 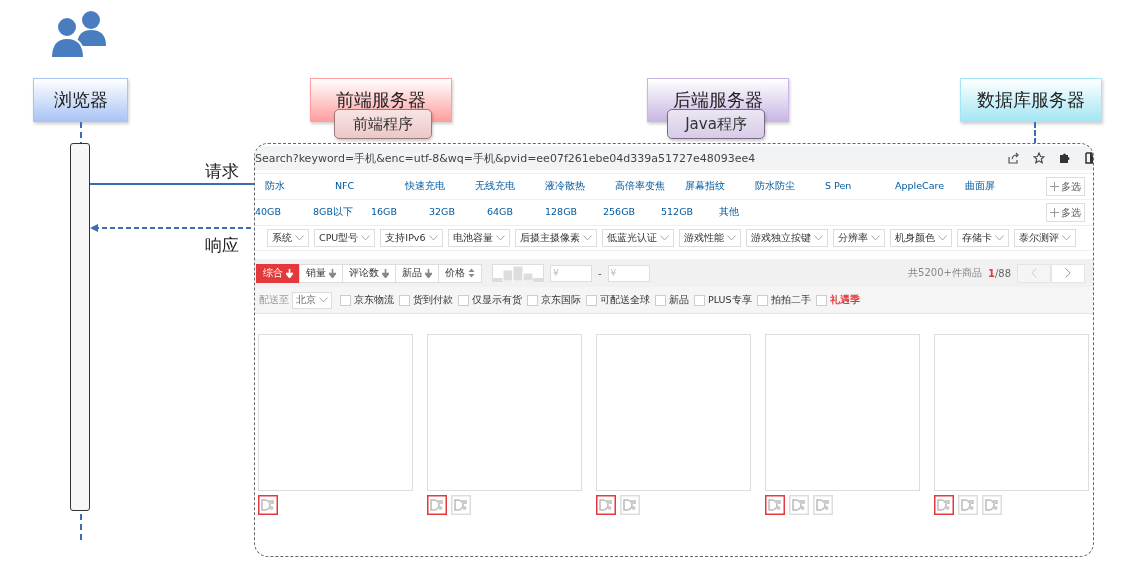 What do you see at coordinates (1044, 238) in the screenshot?
I see `filter-dropdown: 泰尔测评` at bounding box center [1044, 238].